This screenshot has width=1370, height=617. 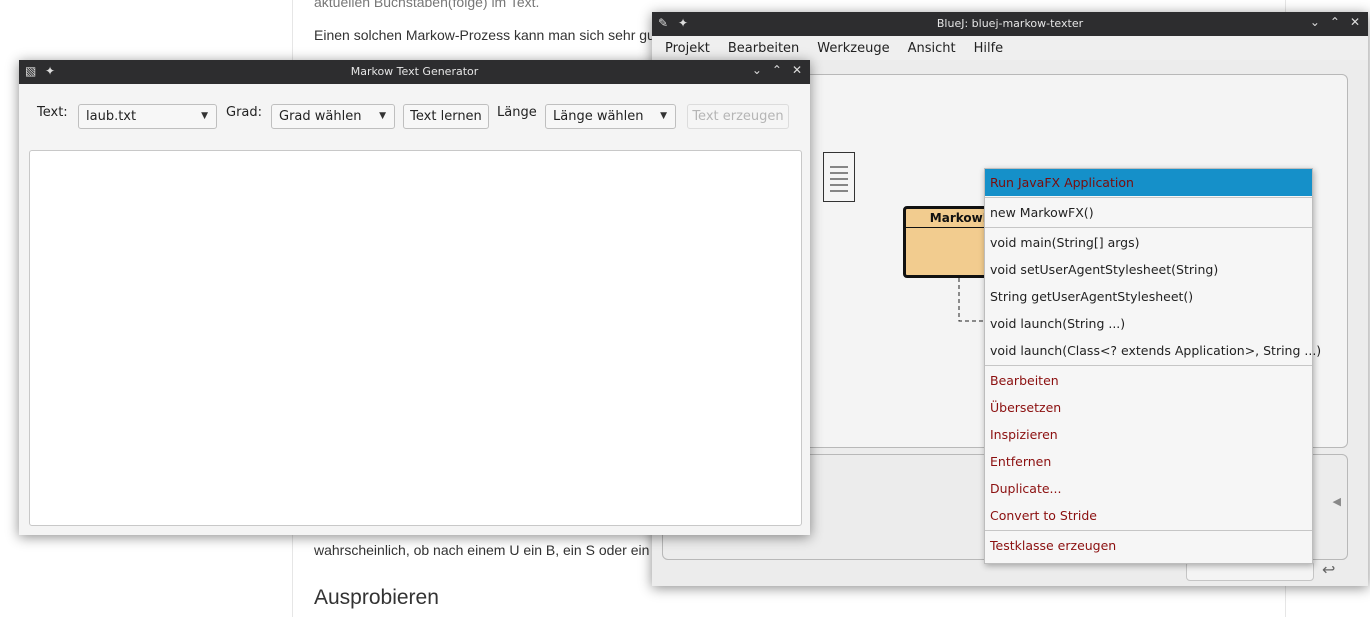 I want to click on bluej-window-title: BlueJ: bluej-markow-texter, so click(x=1010, y=23).